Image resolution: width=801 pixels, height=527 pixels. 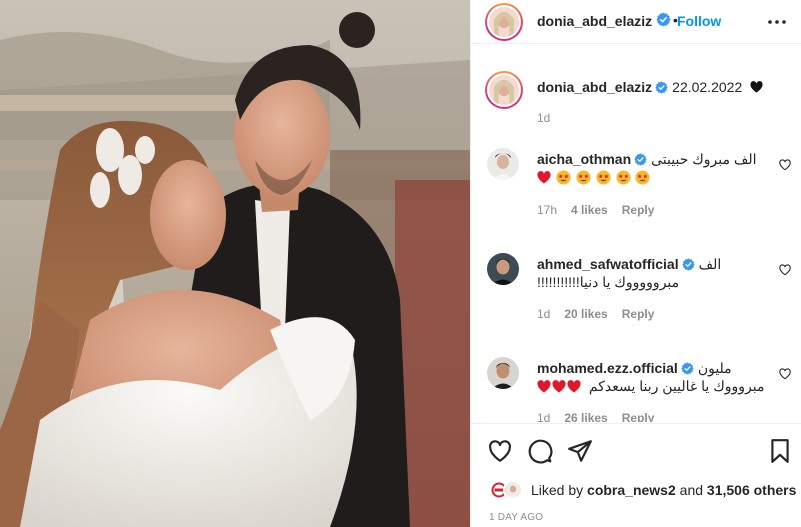 What do you see at coordinates (777, 22) in the screenshot?
I see `more-icon` at bounding box center [777, 22].